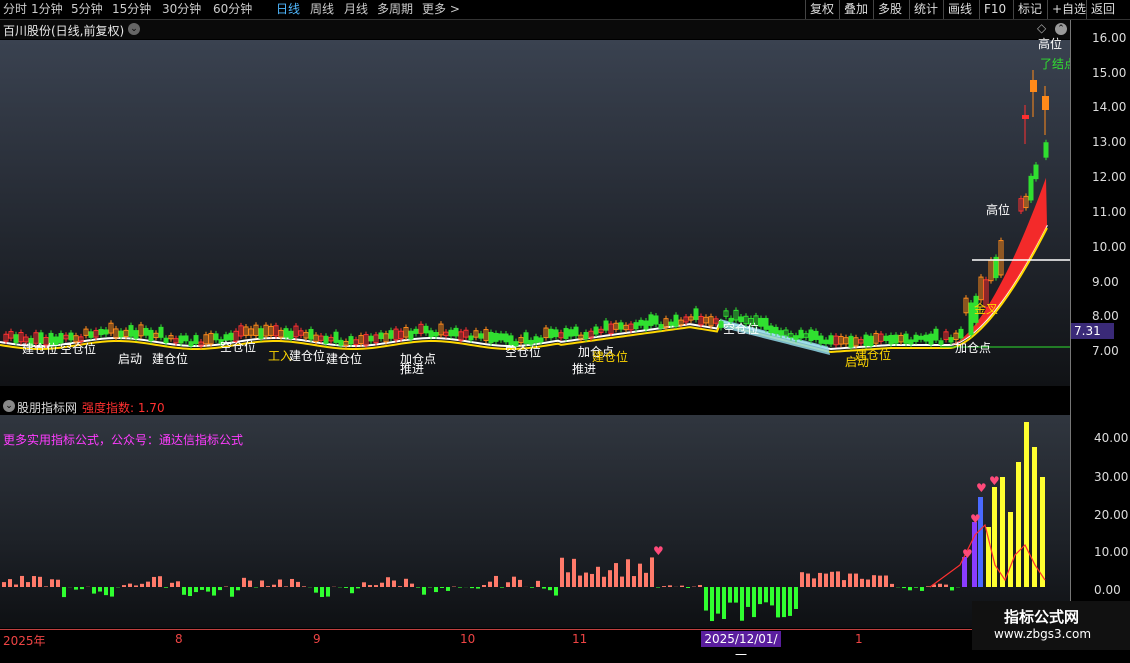  Describe the element at coordinates (123, 407) in the screenshot. I see `indicator-value: 强度指数: 1.70` at that location.